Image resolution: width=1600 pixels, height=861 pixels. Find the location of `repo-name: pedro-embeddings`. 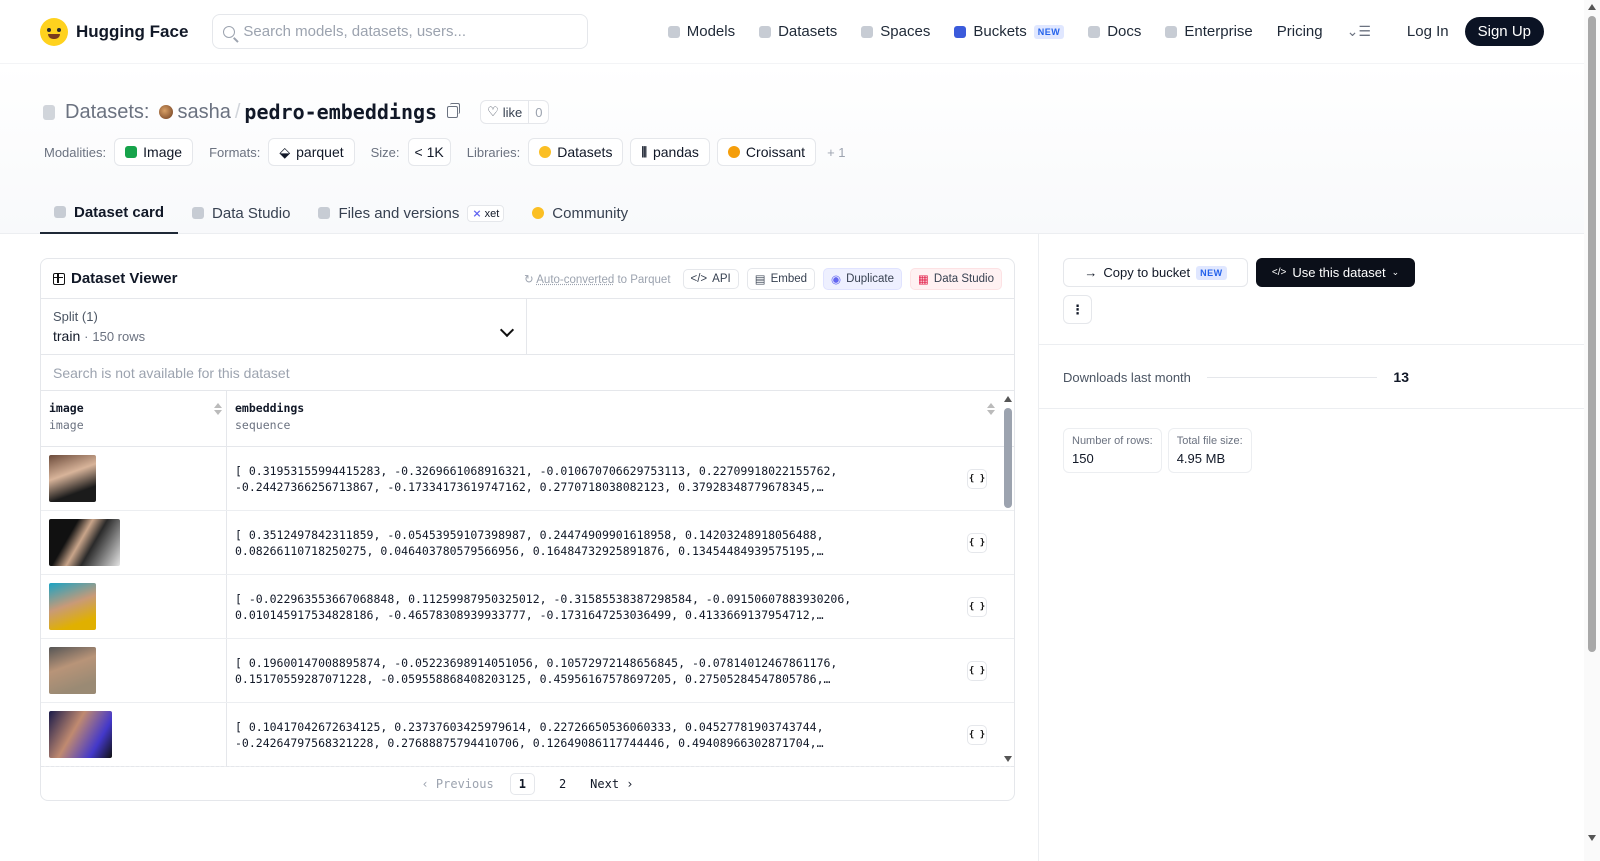

repo-name: pedro-embeddings is located at coordinates (340, 112).